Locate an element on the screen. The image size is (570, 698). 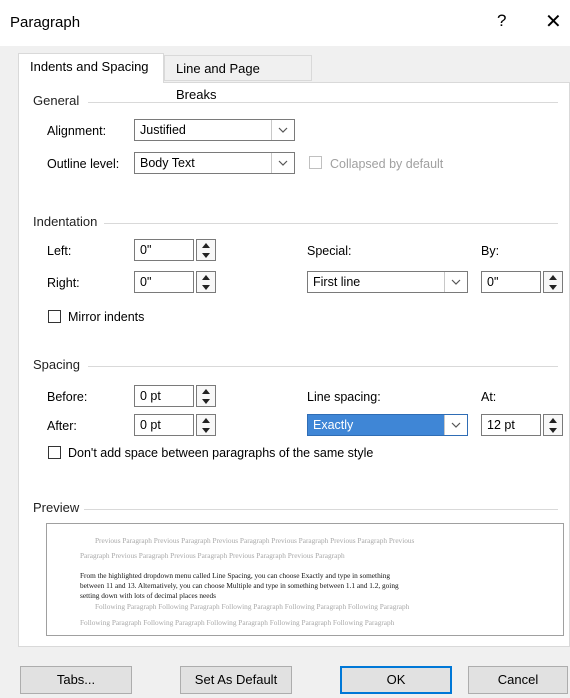
by-value: 0" is located at coordinates (493, 282).